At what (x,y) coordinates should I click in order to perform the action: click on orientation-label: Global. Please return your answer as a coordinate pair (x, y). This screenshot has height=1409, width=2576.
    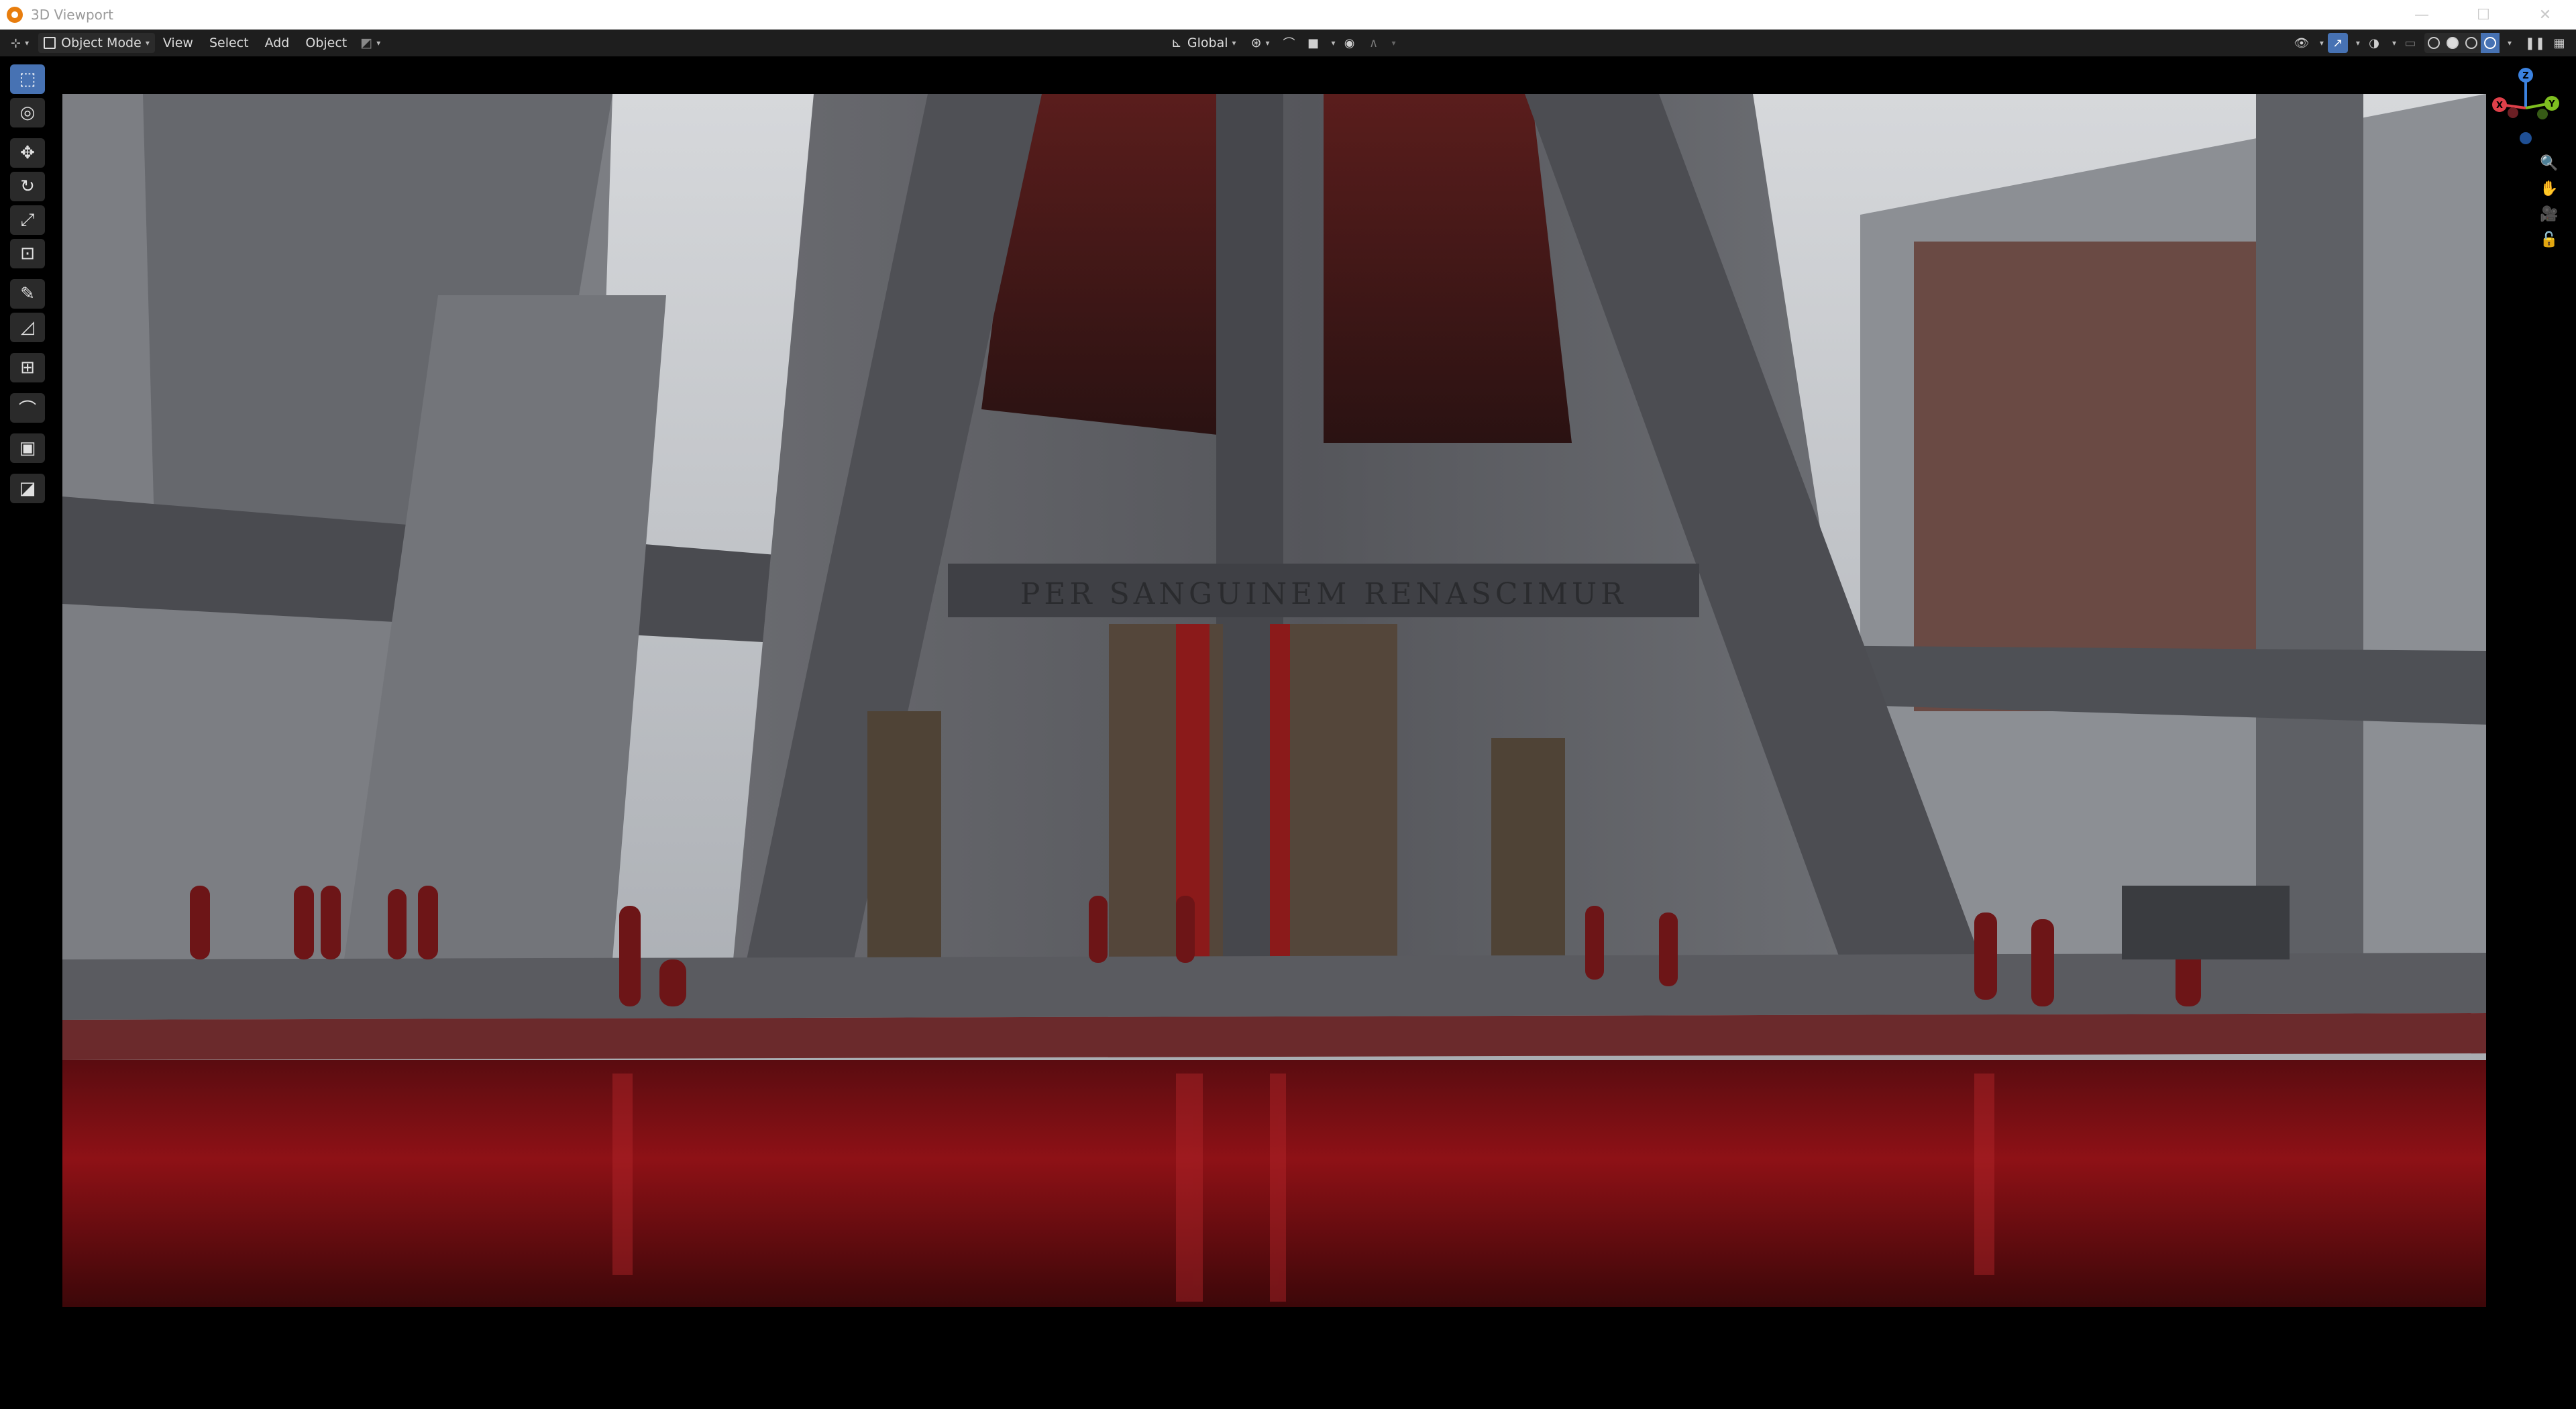
    Looking at the image, I should click on (1207, 43).